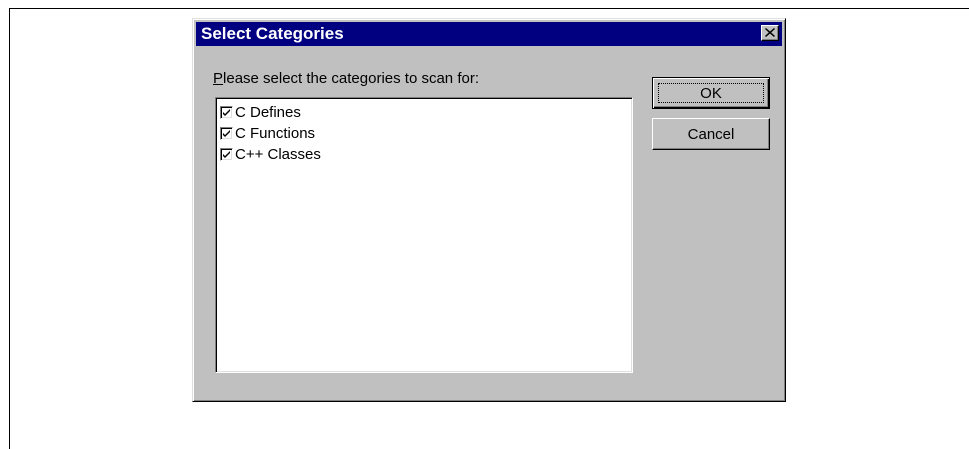 The height and width of the screenshot is (449, 969). I want to click on frame-top-border, so click(489, 8).